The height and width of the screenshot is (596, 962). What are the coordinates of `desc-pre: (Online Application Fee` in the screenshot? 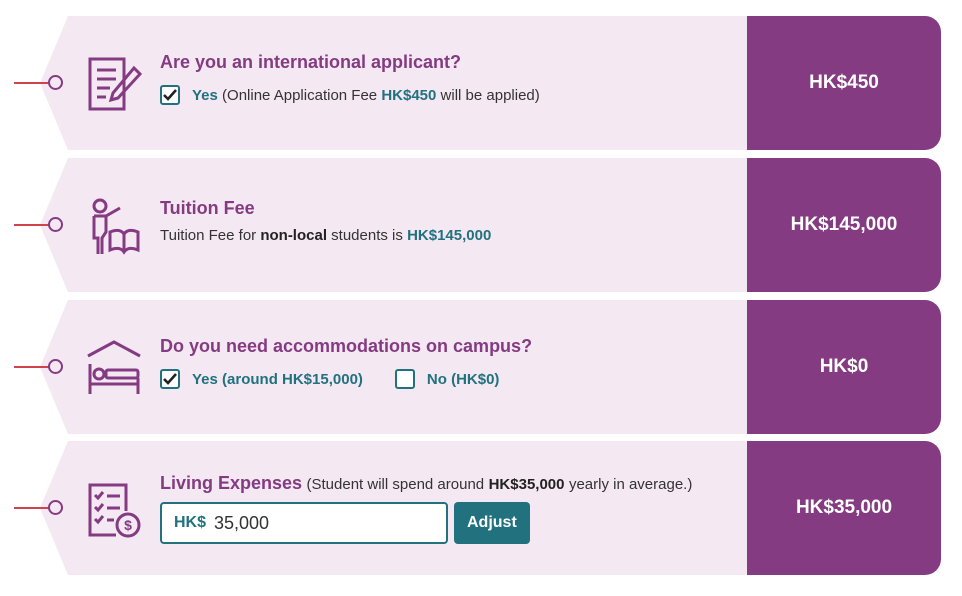 It's located at (300, 95).